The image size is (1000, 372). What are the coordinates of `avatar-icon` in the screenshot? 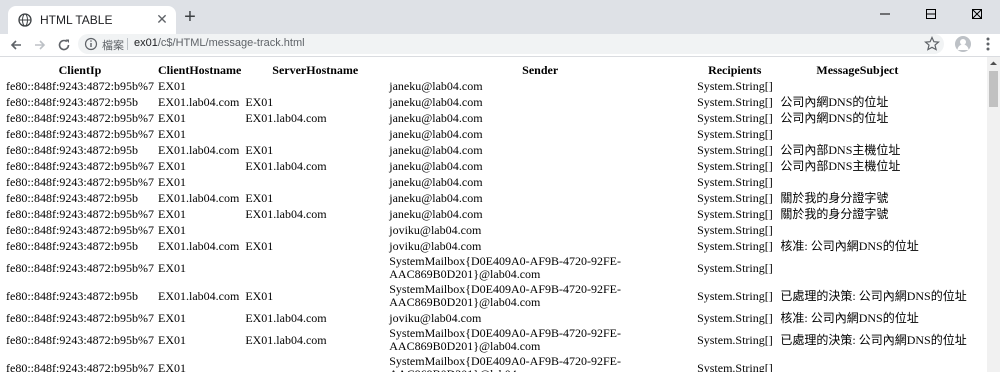 It's located at (963, 44).